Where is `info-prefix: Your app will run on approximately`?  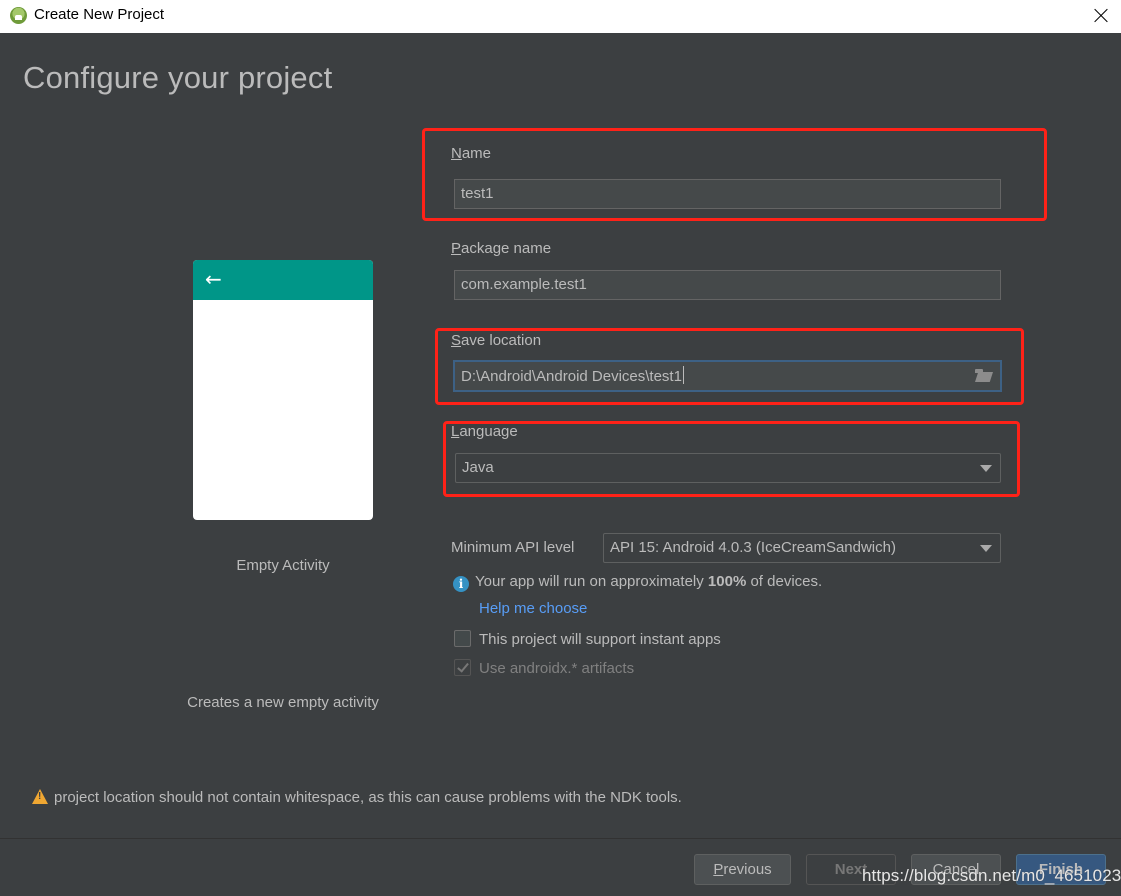
info-prefix: Your app will run on approximately is located at coordinates (591, 581).